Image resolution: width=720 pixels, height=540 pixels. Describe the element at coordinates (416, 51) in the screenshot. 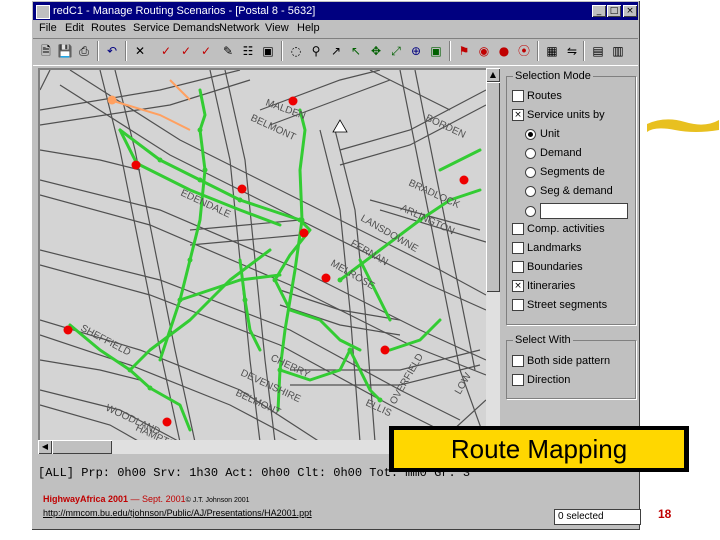

I see `zoom-in-icon: ⊕` at that location.